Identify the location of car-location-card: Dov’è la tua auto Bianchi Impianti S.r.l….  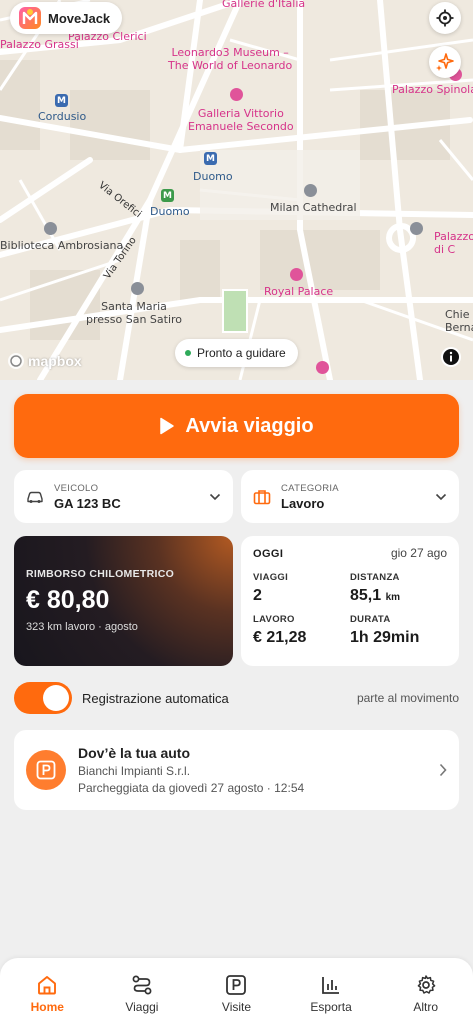
(236, 770).